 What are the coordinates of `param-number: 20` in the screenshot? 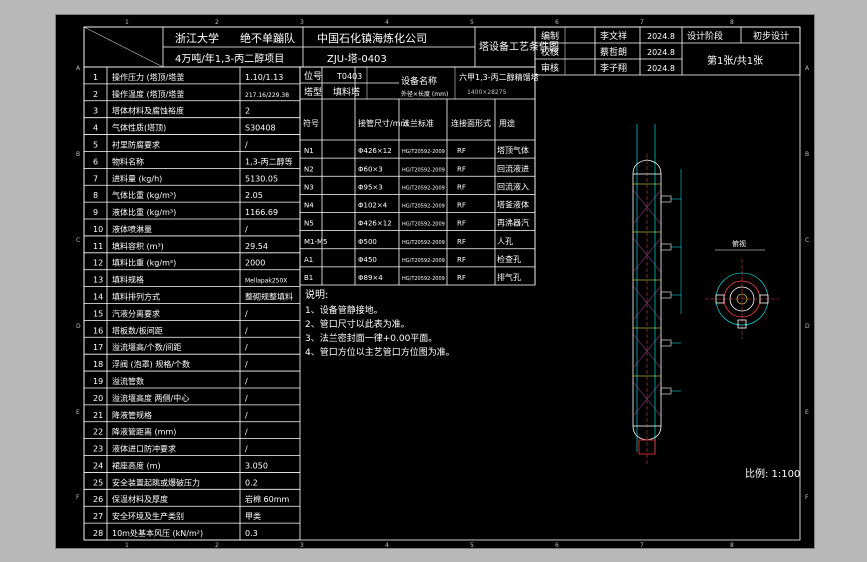 It's located at (98, 398).